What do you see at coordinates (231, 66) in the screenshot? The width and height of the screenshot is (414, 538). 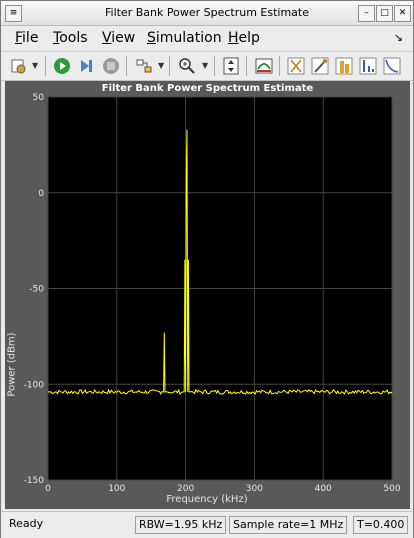 I see `scale-axes-icon` at bounding box center [231, 66].